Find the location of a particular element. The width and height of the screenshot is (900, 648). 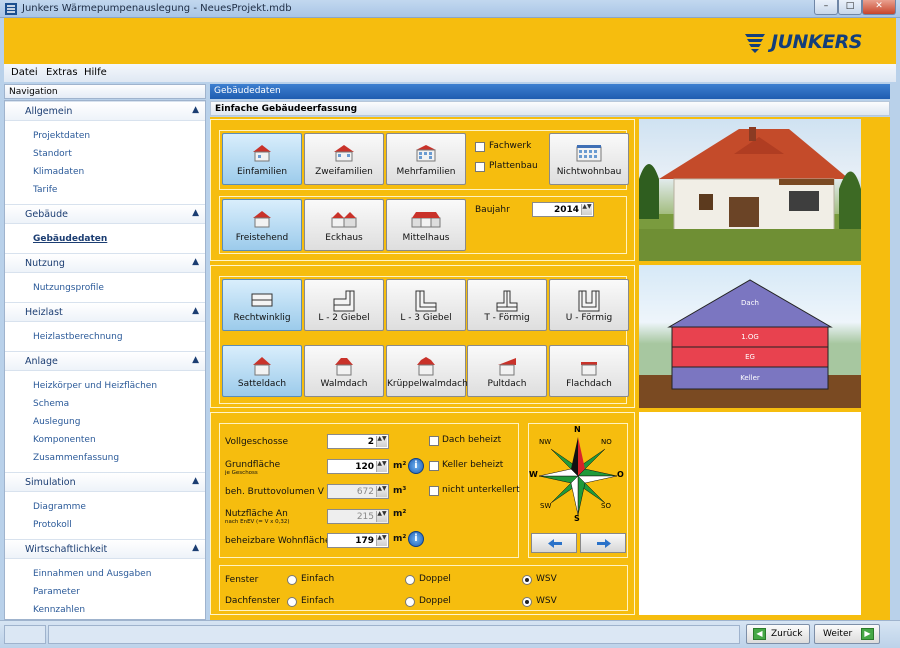

nav-item-kennzahlen: Kennzahlen is located at coordinates (59, 610).